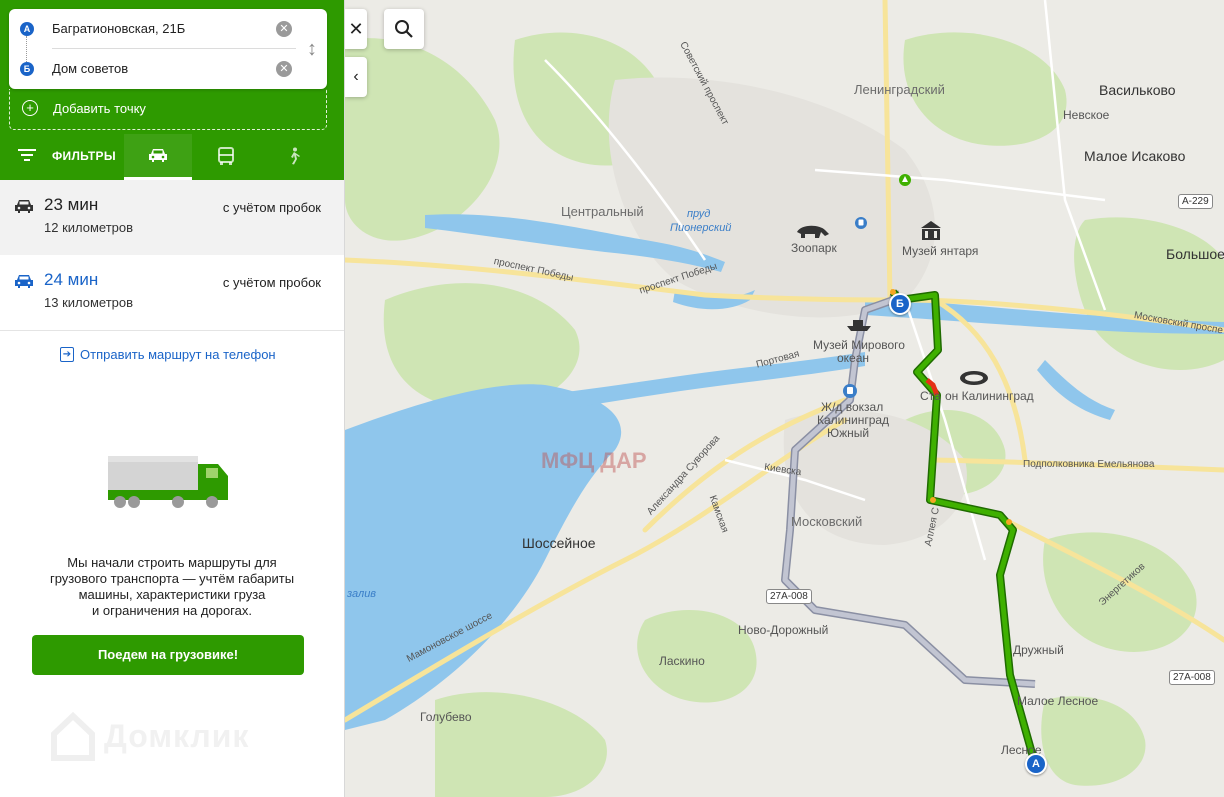  Describe the element at coordinates (362, 594) in the screenshot. I see `water-label: залив` at that location.